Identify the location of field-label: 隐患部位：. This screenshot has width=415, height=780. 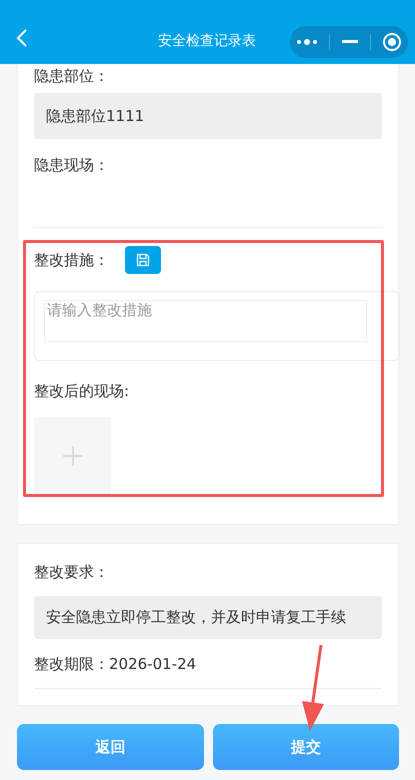
(72, 76).